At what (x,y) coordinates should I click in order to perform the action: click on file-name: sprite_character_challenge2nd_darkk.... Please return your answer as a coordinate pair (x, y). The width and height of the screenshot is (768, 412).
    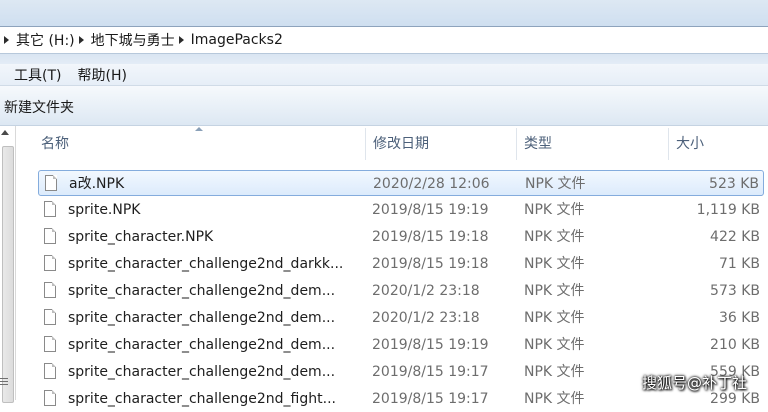
    Looking at the image, I should click on (206, 264).